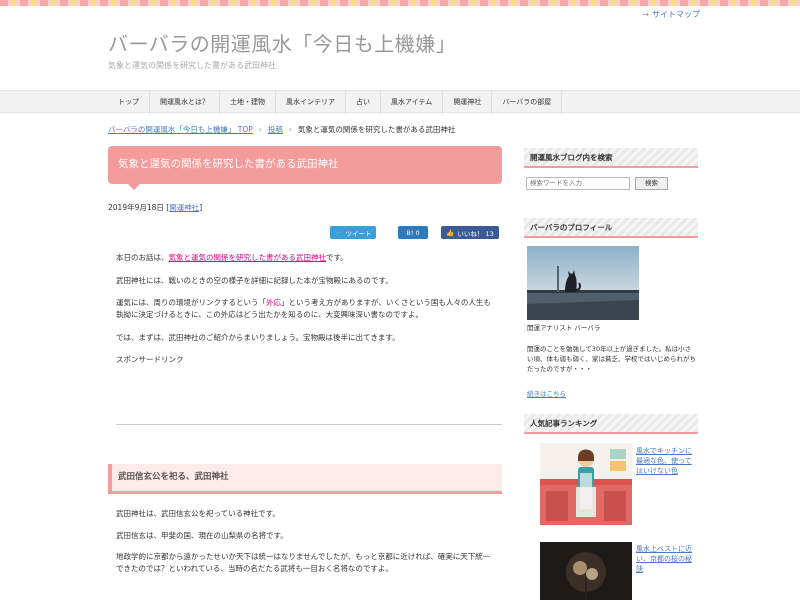  I want to click on nav-item-room: バーバラの部屋, so click(527, 102).